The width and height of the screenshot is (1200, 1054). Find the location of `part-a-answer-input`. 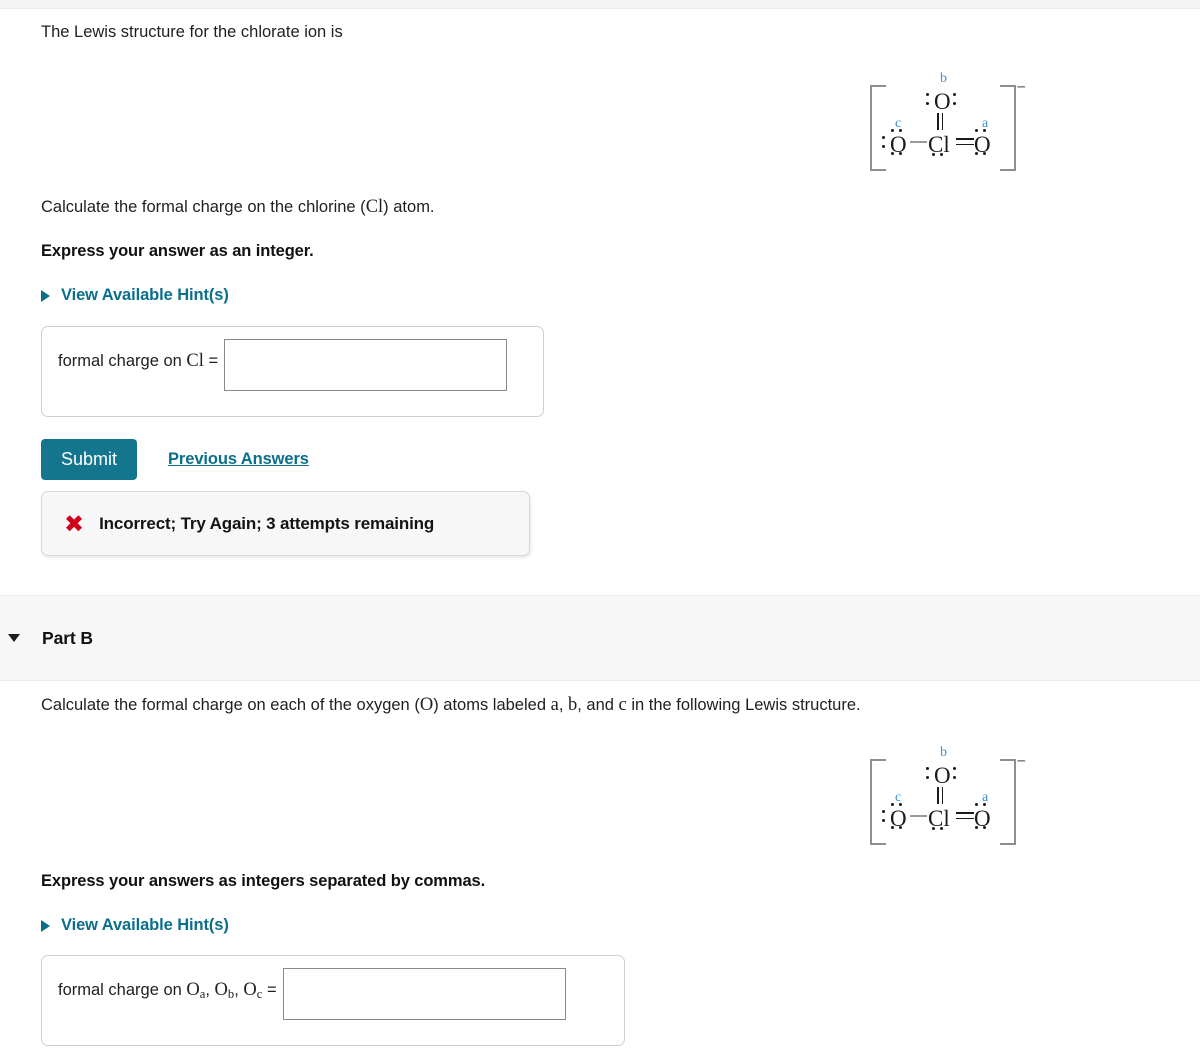

part-a-answer-input is located at coordinates (366, 365).